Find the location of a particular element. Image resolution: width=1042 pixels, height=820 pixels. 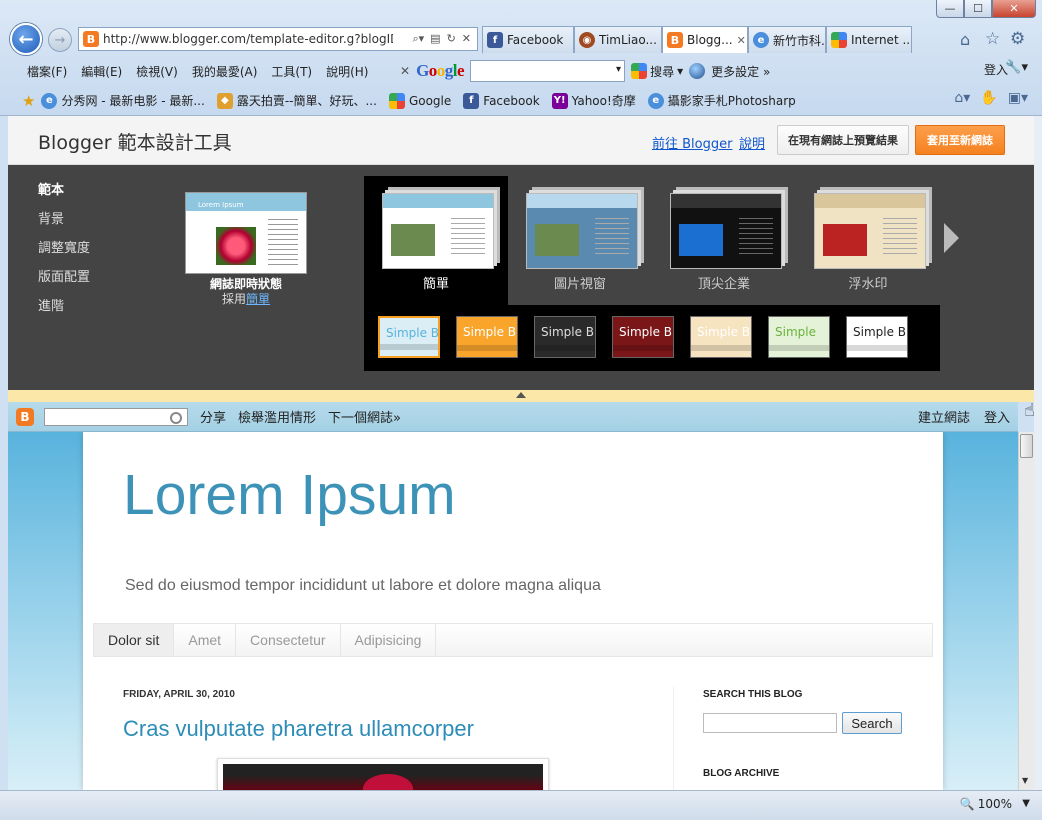

menu-item: 檢視(V) is located at coordinates (157, 71).